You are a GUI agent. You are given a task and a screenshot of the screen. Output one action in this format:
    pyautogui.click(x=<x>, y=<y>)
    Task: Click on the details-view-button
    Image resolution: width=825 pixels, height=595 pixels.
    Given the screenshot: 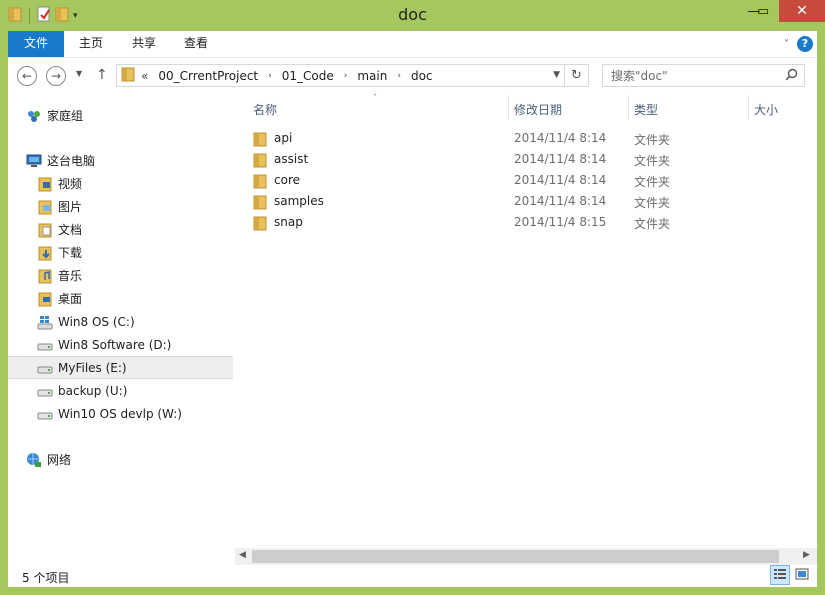 What is the action you would take?
    pyautogui.click(x=780, y=575)
    